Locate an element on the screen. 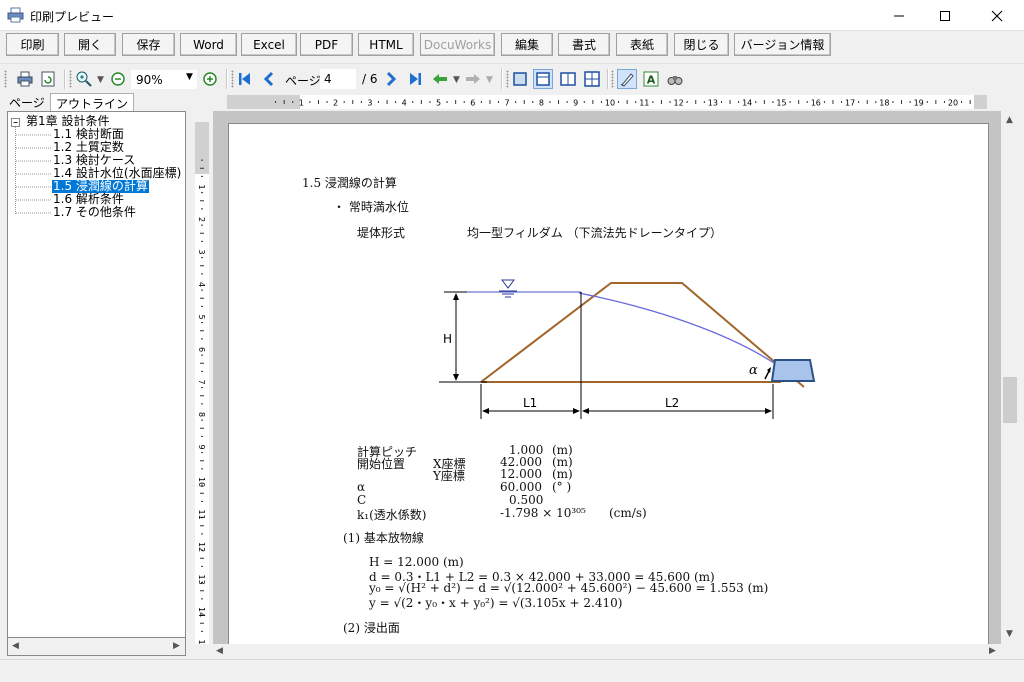 This screenshot has height=682, width=1024. refresh-page-icon is located at coordinates (48, 79).